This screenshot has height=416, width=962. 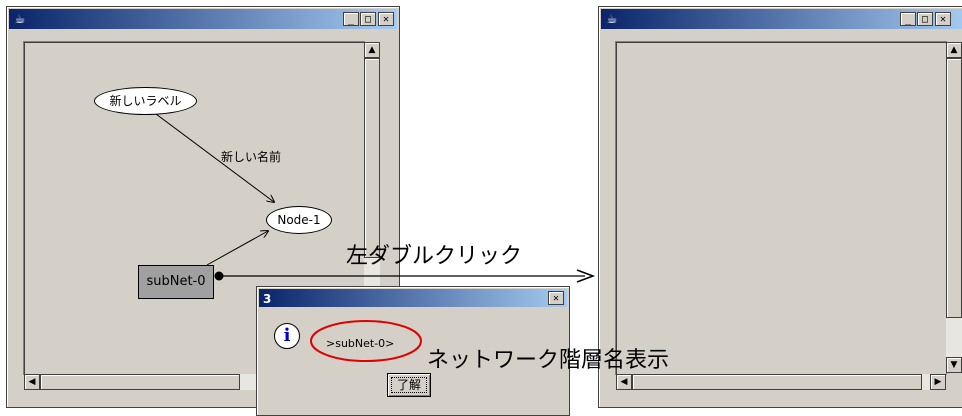 I want to click on right-window-titlebar: ☕ _ □ ✕, so click(x=781, y=19).